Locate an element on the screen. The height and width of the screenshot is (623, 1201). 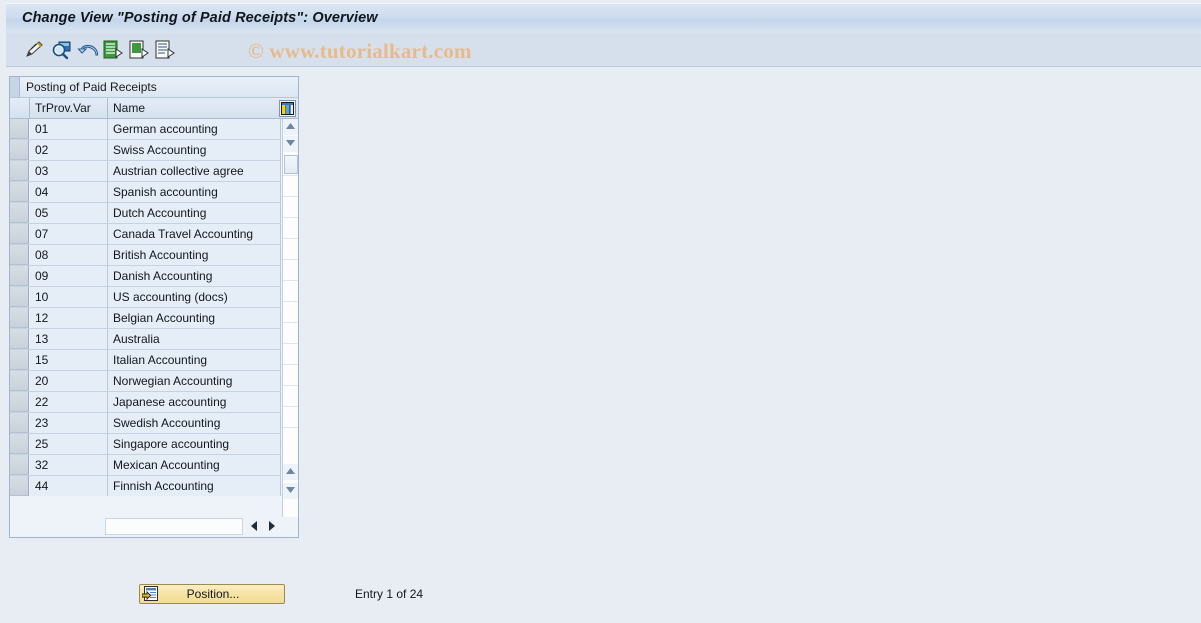
column-header-select-all is located at coordinates (20, 108).